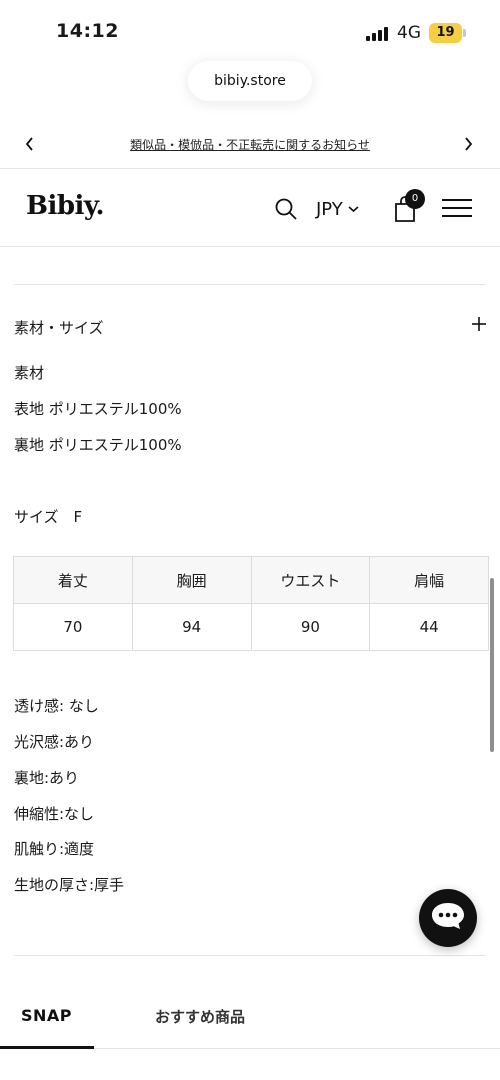  I want to click on table-row: 70 94 90 44, so click(251, 627).